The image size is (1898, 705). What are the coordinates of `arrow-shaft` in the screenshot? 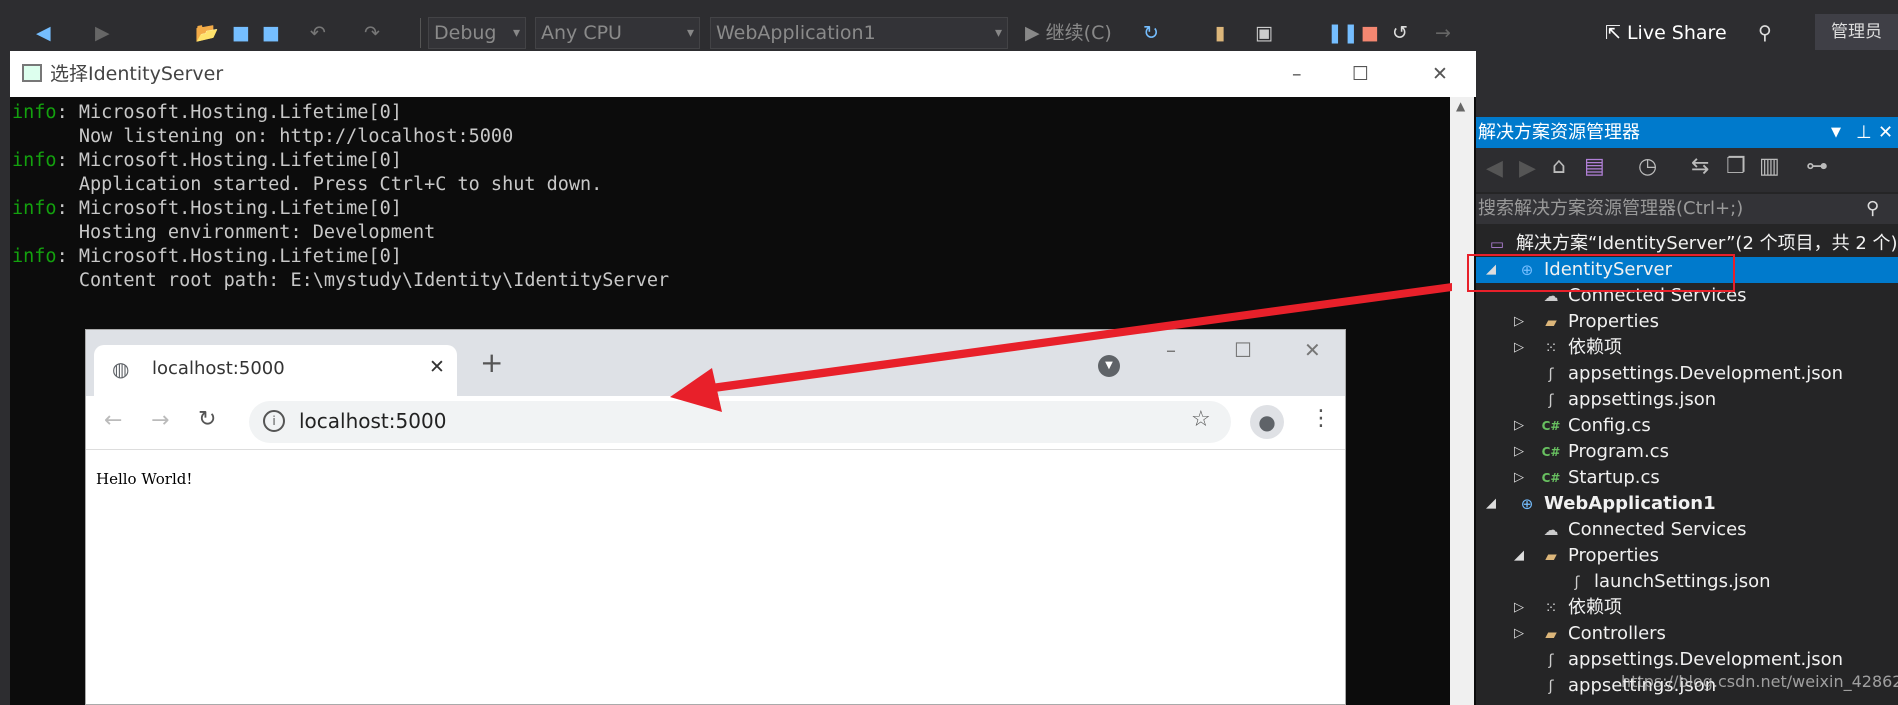 It's located at (1074, 338).